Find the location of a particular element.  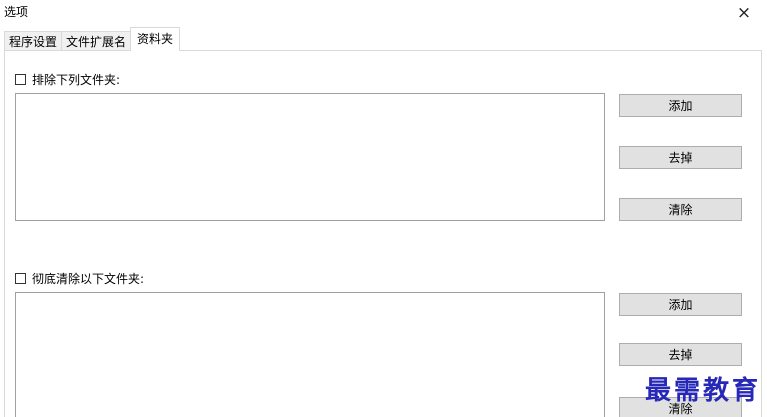

purge-folders-label: 彻底清除以下文件夹: is located at coordinates (88, 279).